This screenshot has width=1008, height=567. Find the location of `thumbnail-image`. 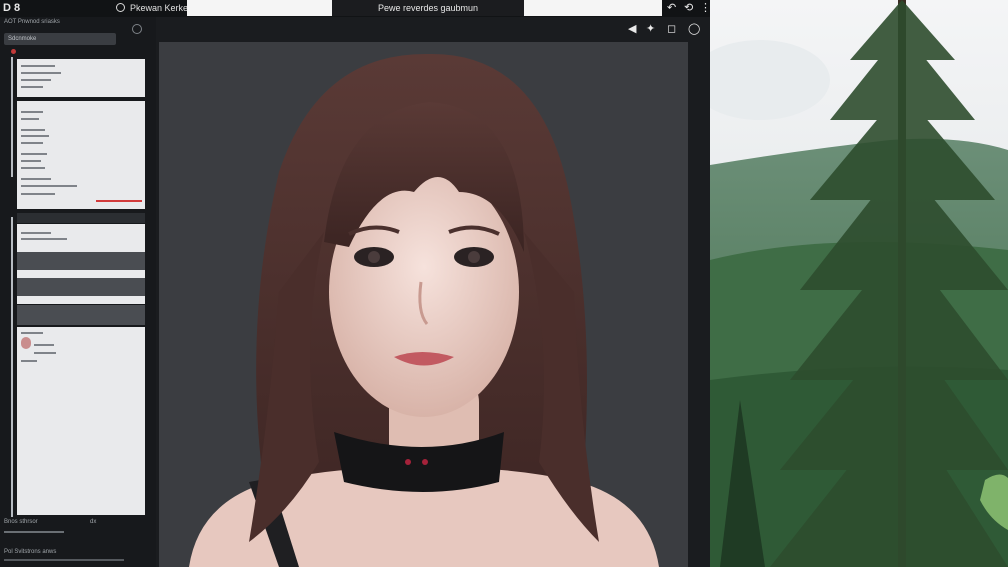

thumbnail-image is located at coordinates (26, 343).